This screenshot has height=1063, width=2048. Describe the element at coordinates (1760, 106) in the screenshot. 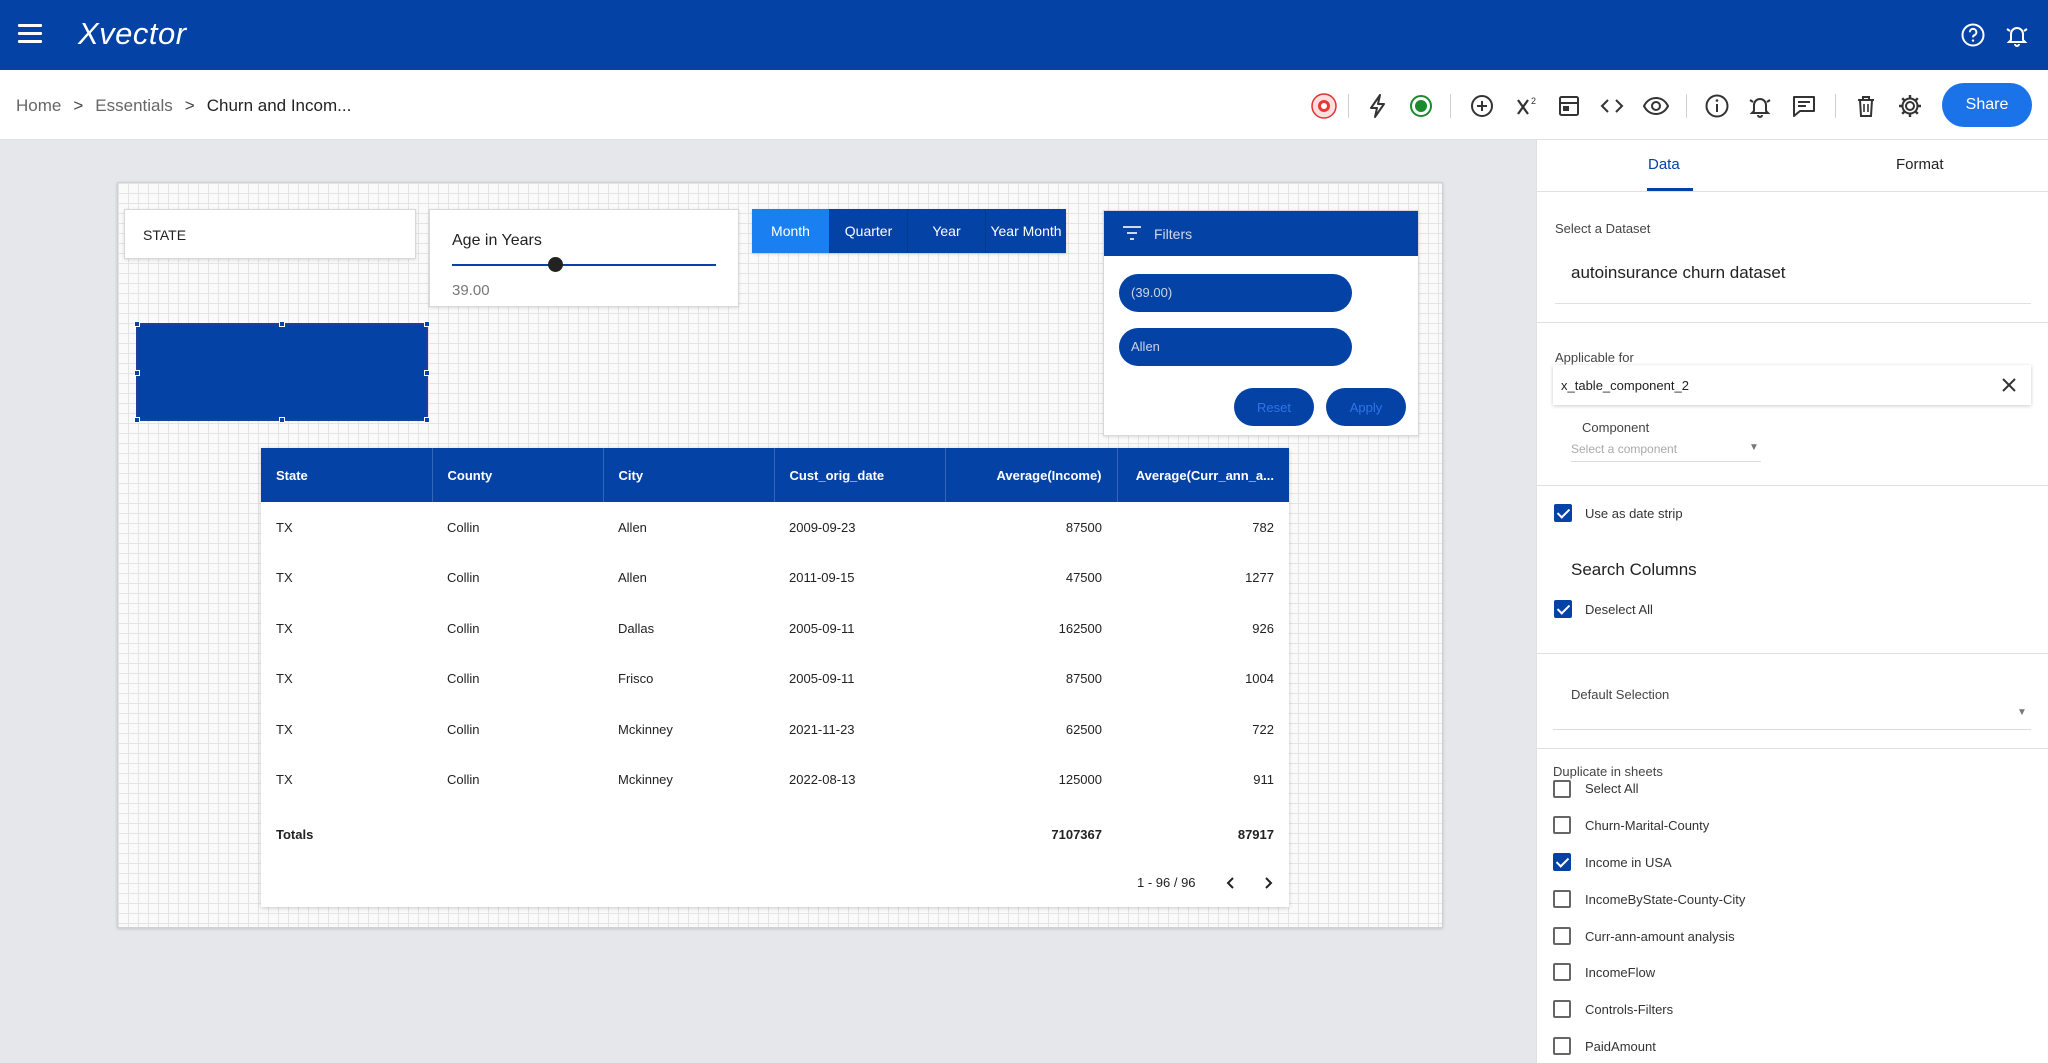

I see `alert-bell-icon` at that location.